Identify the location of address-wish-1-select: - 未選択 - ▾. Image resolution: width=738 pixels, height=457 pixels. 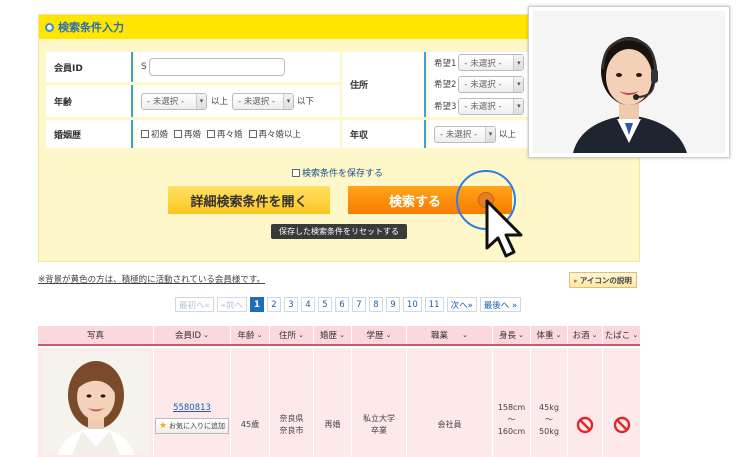
(491, 63).